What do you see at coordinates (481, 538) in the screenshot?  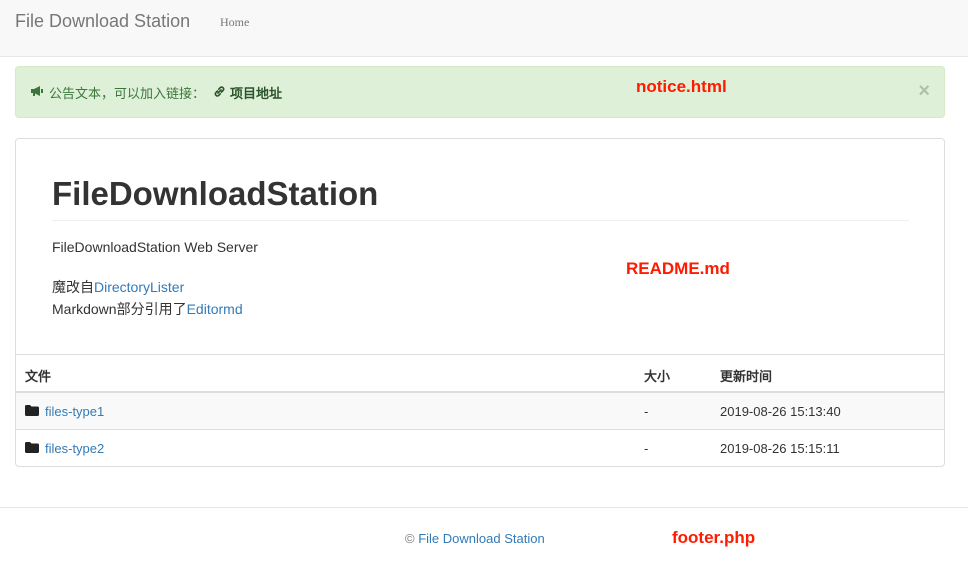 I see `footer-link: File Download Station` at bounding box center [481, 538].